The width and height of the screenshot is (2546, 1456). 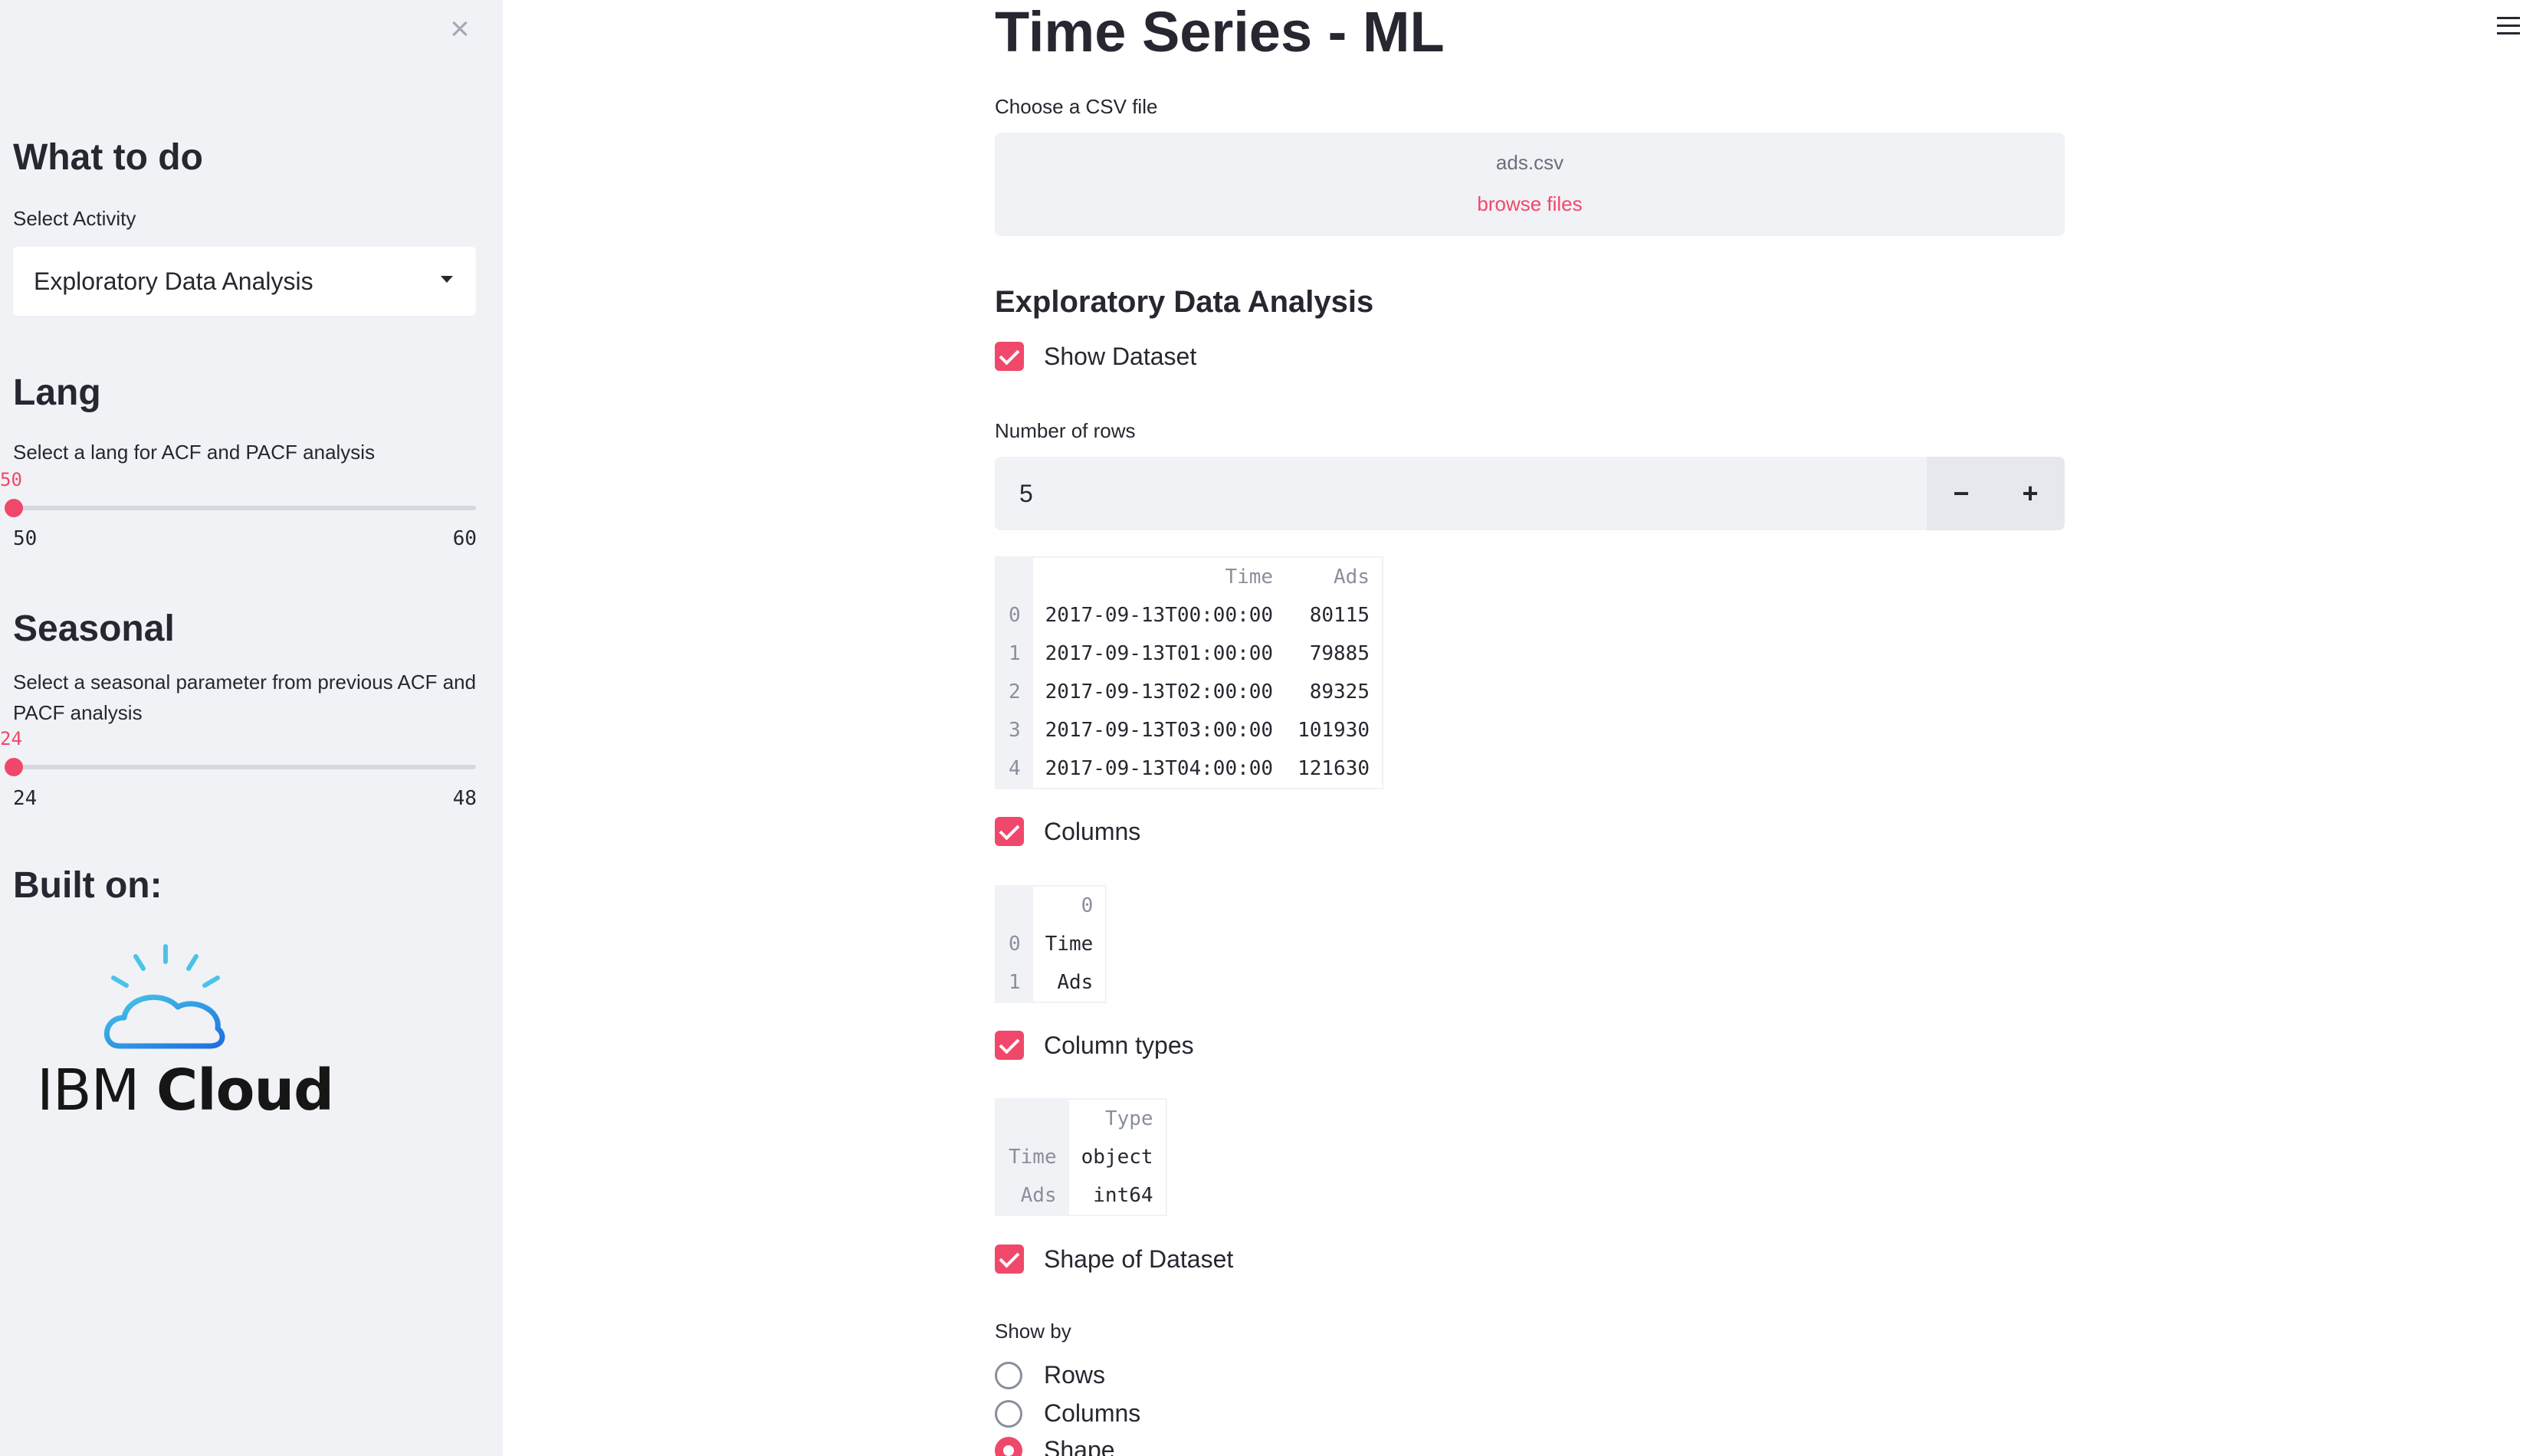 What do you see at coordinates (108, 157) in the screenshot?
I see `what-to-do-heading: What to do` at bounding box center [108, 157].